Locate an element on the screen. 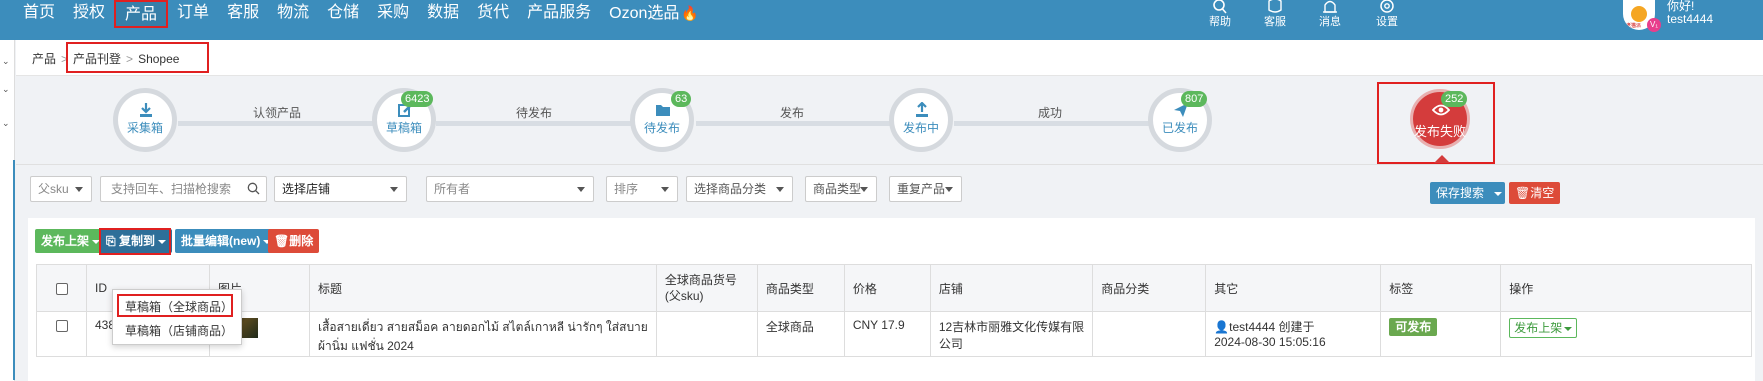 The height and width of the screenshot is (381, 1763). parent-sku-select: 父sku is located at coordinates (61, 189).